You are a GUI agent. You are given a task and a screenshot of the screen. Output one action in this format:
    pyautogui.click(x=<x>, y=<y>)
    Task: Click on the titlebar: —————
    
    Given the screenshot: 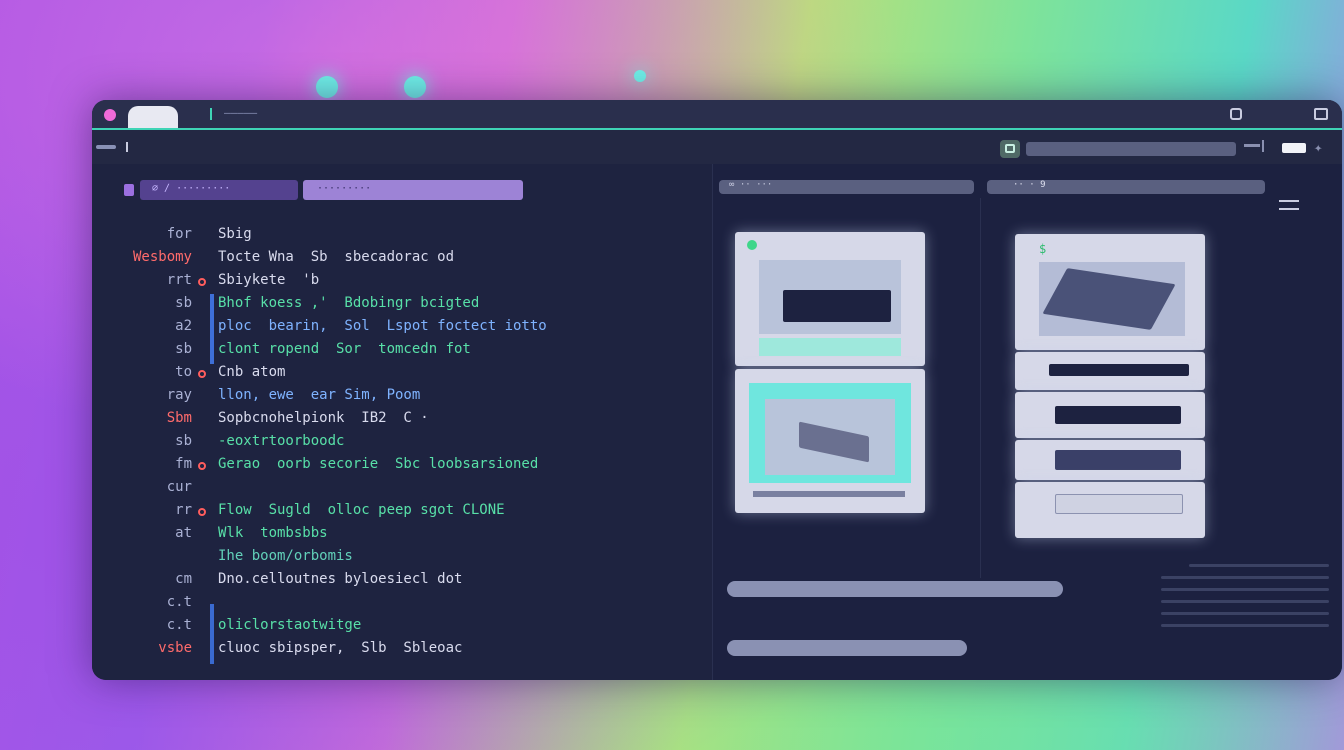 What is the action you would take?
    pyautogui.click(x=717, y=115)
    